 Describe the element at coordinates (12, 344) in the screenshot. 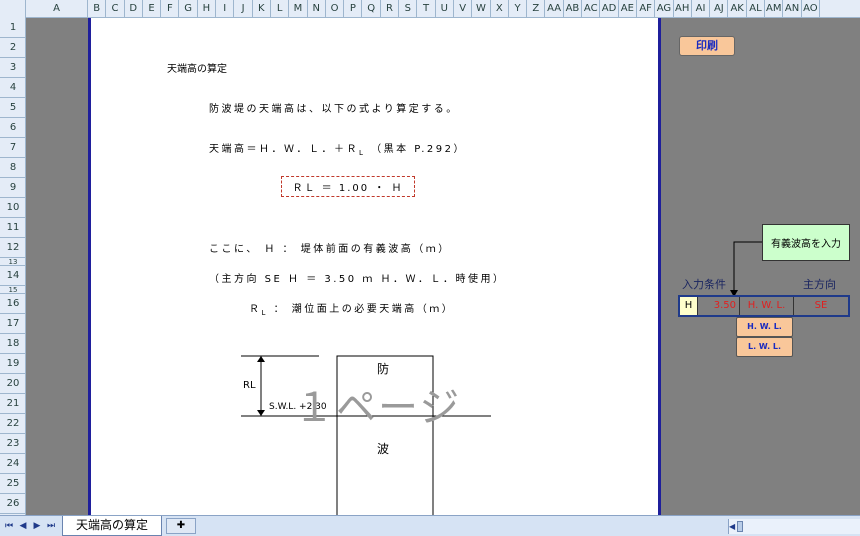

I see `row-header-18: 18` at that location.